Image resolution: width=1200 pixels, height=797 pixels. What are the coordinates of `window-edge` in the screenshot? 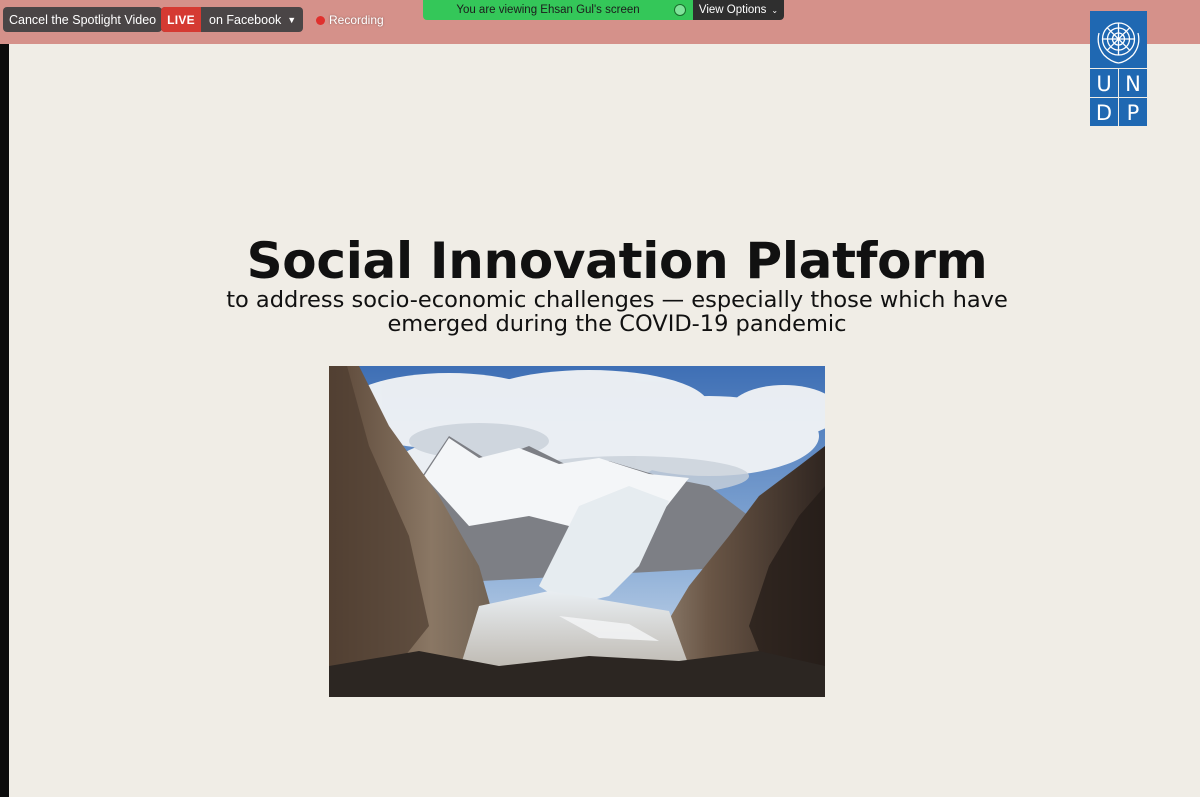 It's located at (4, 398).